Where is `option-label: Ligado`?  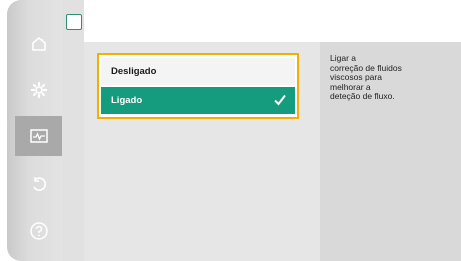 option-label: Ligado is located at coordinates (127, 100).